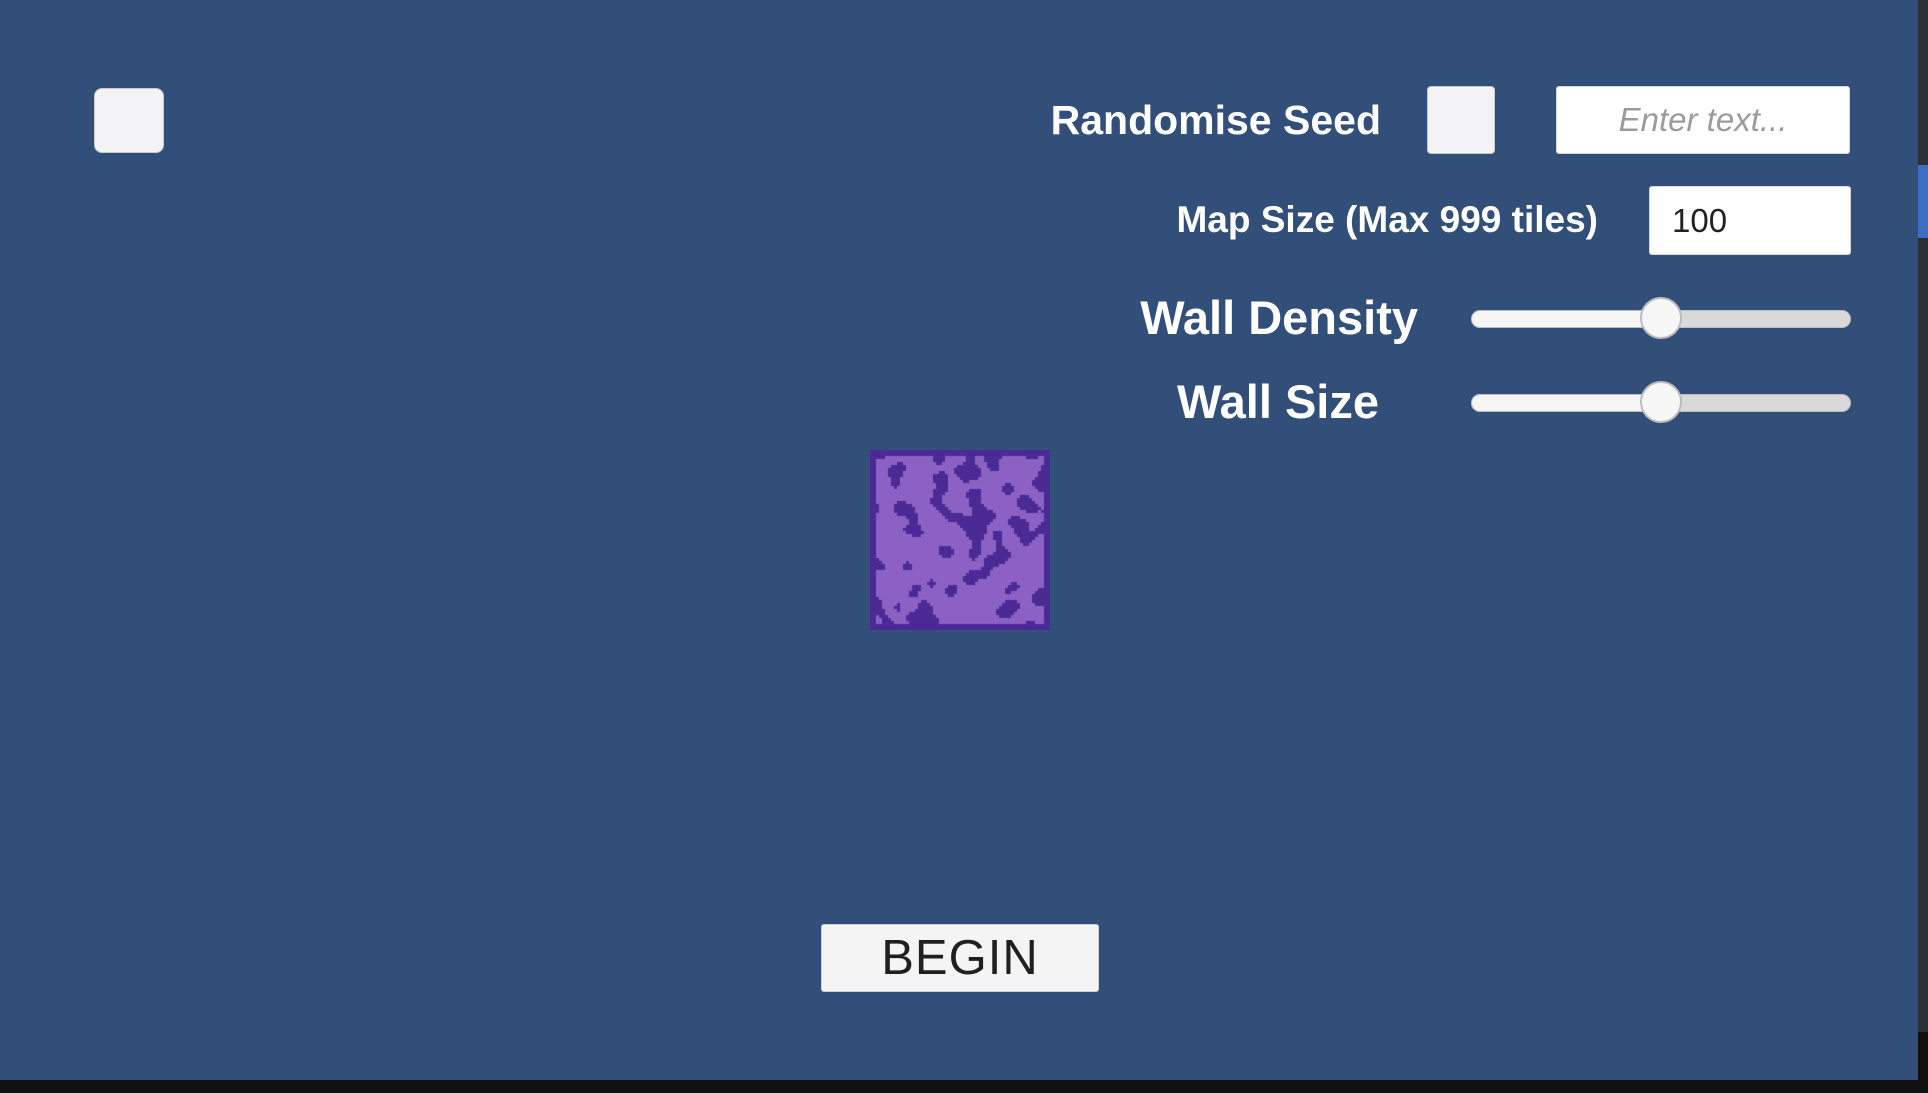  Describe the element at coordinates (1703, 120) in the screenshot. I see `seed-input` at that location.